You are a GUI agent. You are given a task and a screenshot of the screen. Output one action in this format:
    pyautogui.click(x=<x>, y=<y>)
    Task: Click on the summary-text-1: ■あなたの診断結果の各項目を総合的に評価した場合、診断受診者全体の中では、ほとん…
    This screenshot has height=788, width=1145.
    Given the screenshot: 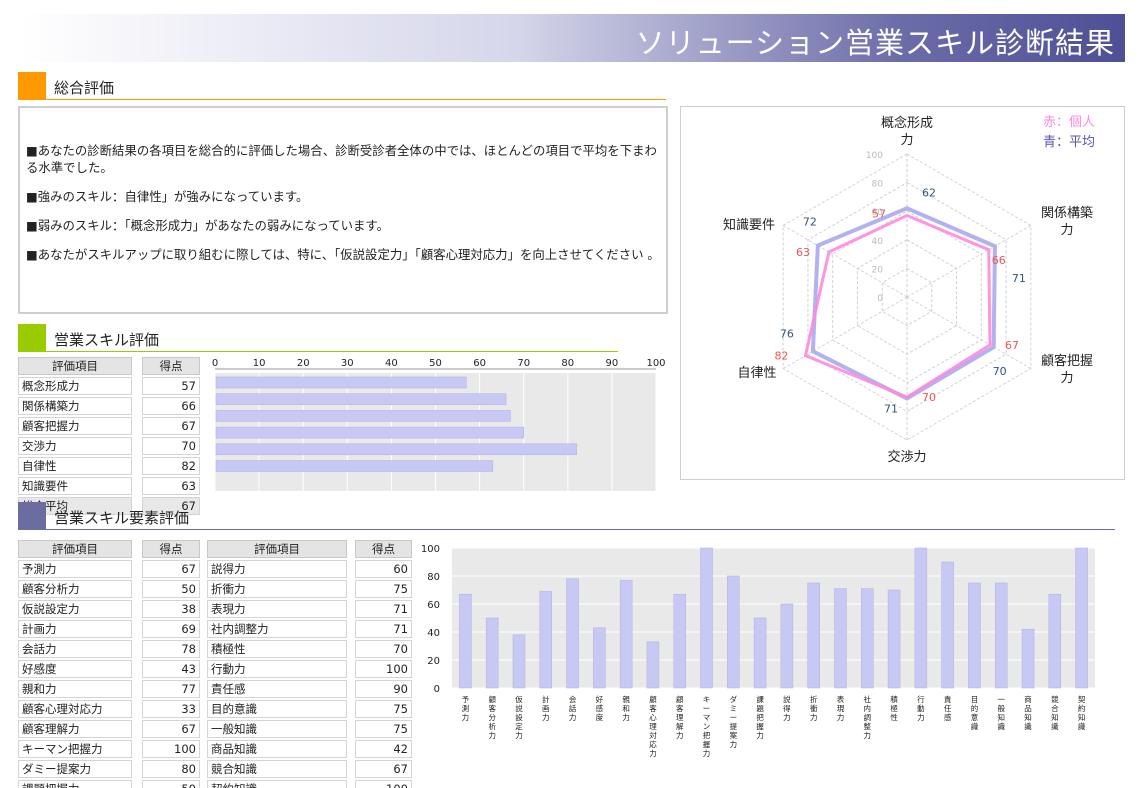 What is the action you would take?
    pyautogui.click(x=341, y=159)
    